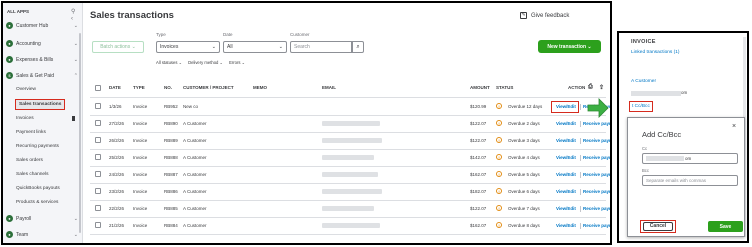 The width and height of the screenshot is (752, 247). I want to click on errors-filter: Errors ⌄, so click(237, 62).